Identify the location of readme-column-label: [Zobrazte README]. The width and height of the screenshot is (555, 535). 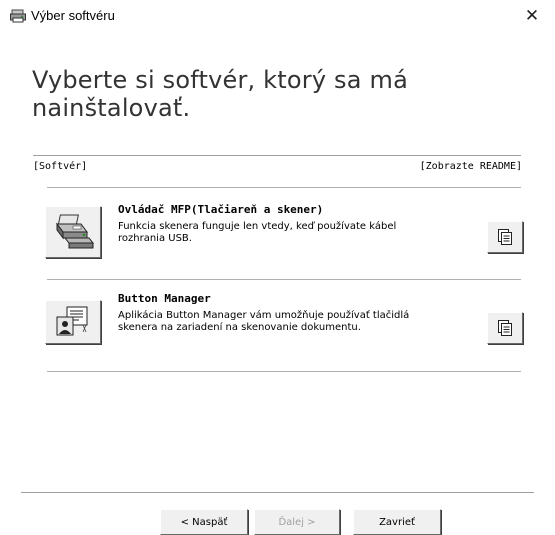
(470, 166).